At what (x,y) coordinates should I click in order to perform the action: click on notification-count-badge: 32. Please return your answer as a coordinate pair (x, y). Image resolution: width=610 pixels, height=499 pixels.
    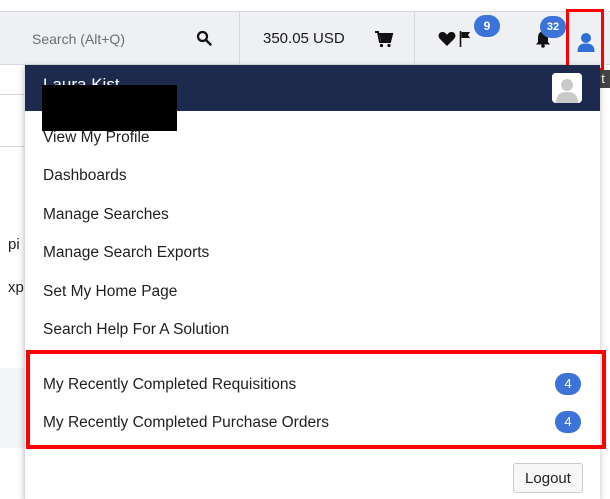
    Looking at the image, I should click on (553, 27).